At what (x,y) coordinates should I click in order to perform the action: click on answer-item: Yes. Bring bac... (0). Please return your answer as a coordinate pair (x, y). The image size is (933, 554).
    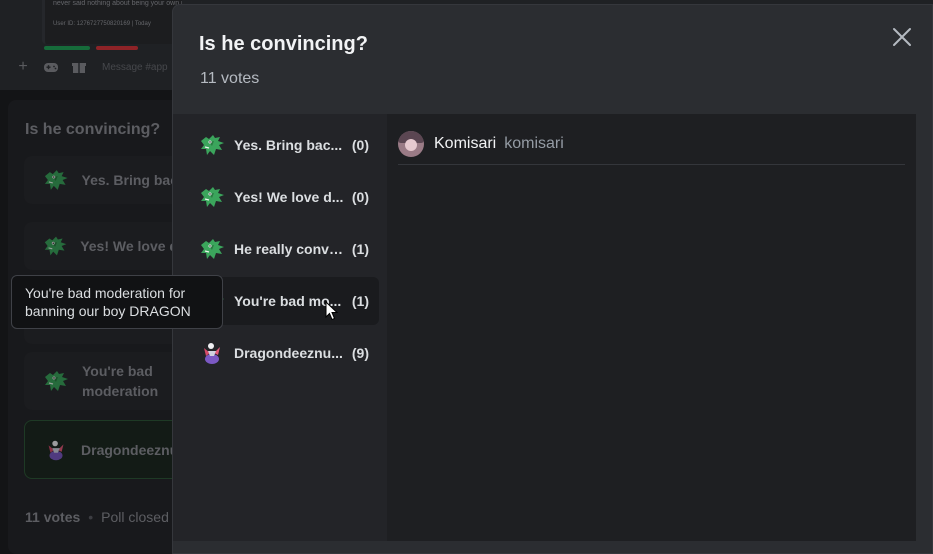
    Looking at the image, I should click on (282, 145).